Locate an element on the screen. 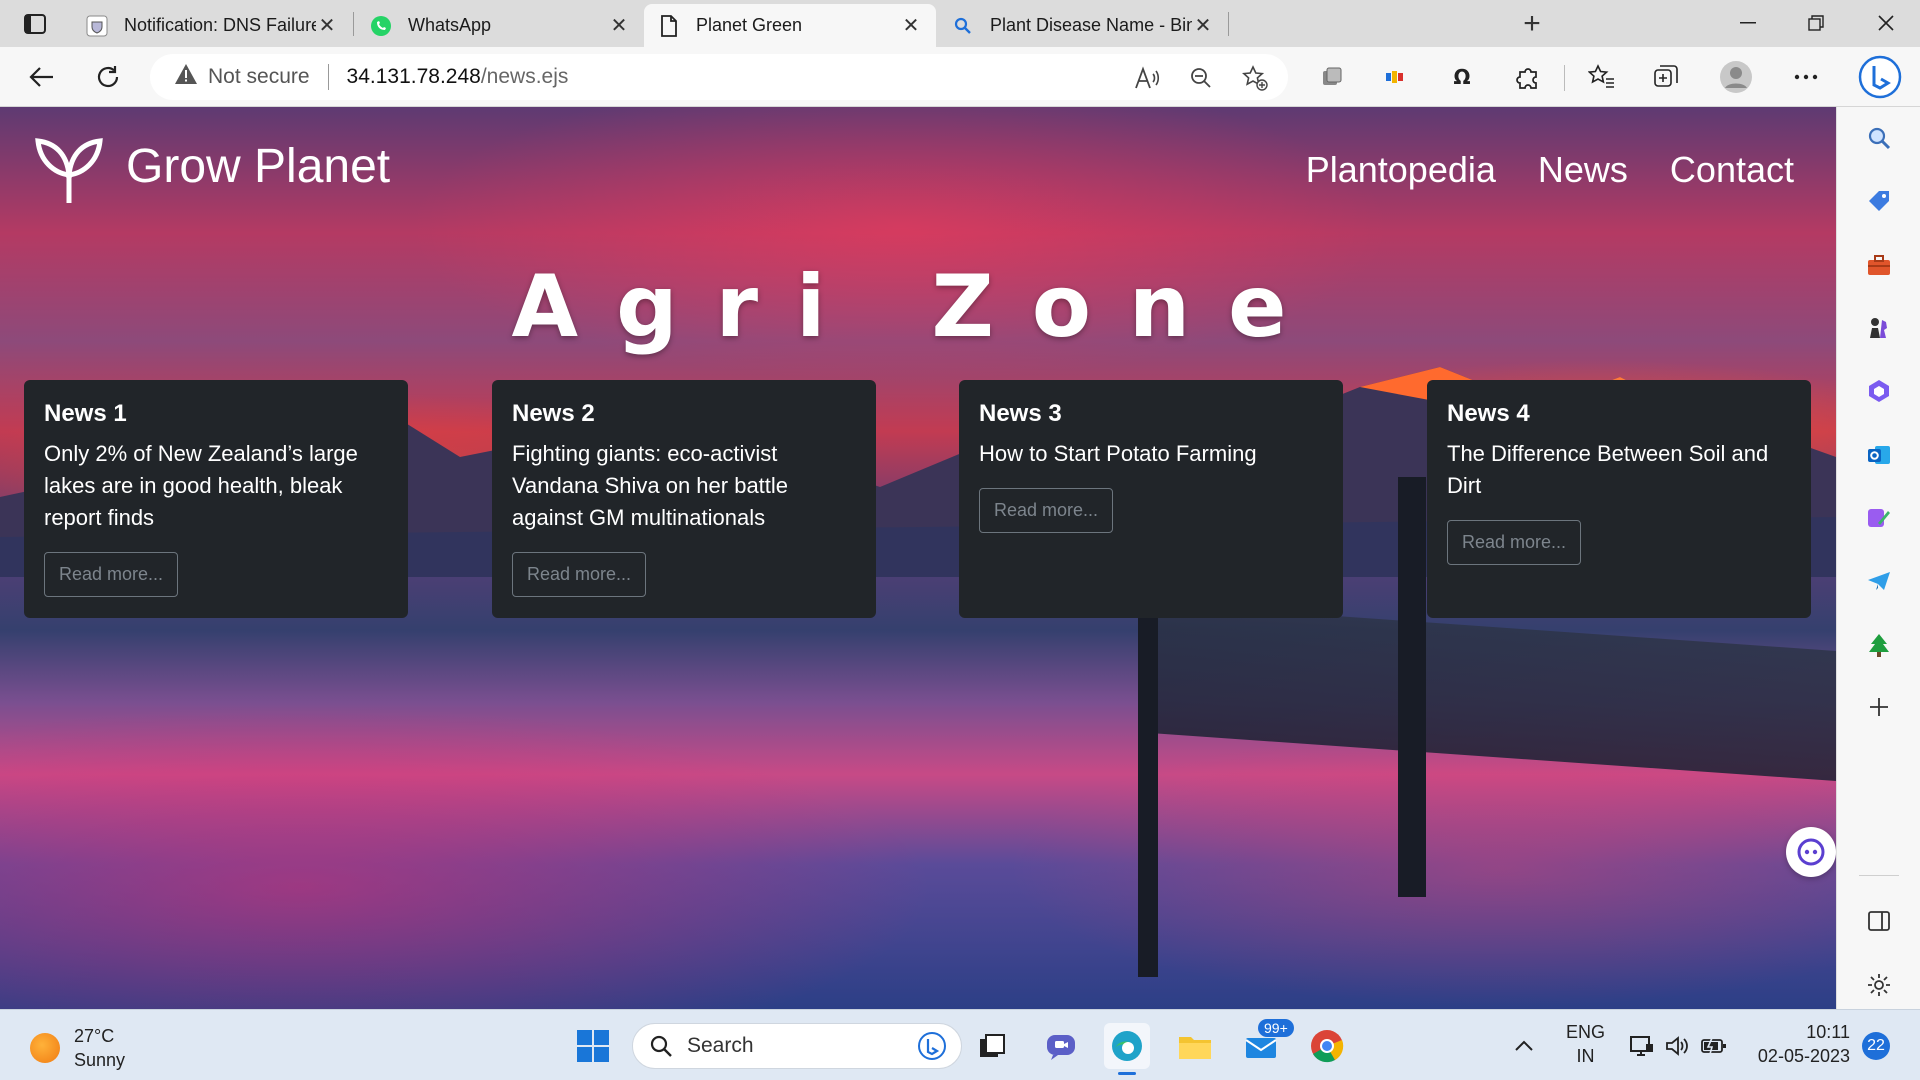 This screenshot has height=1080, width=1920. shopping-tag-icon is located at coordinates (1879, 201).